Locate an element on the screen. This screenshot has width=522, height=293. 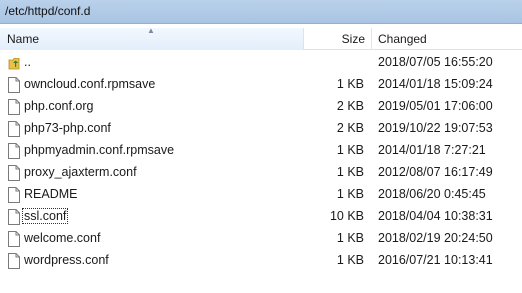
column-header-size: Size is located at coordinates (338, 39).